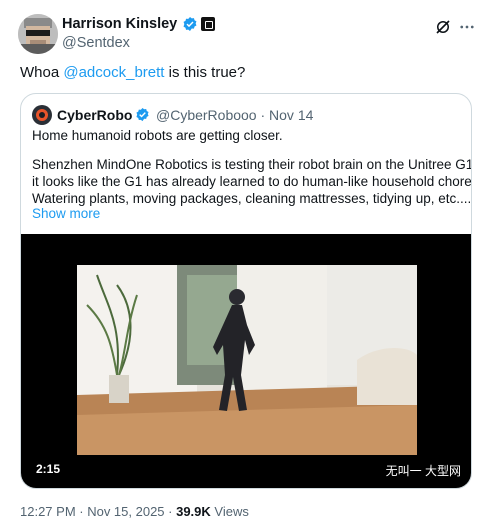  Describe the element at coordinates (467, 27) in the screenshot. I see `more-icon` at that location.